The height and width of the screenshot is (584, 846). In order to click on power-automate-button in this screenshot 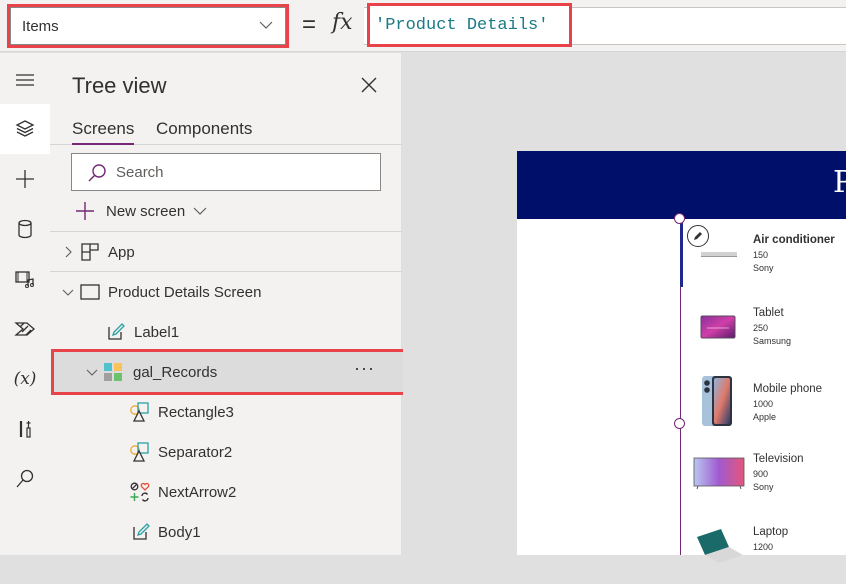, I will do `click(25, 329)`.